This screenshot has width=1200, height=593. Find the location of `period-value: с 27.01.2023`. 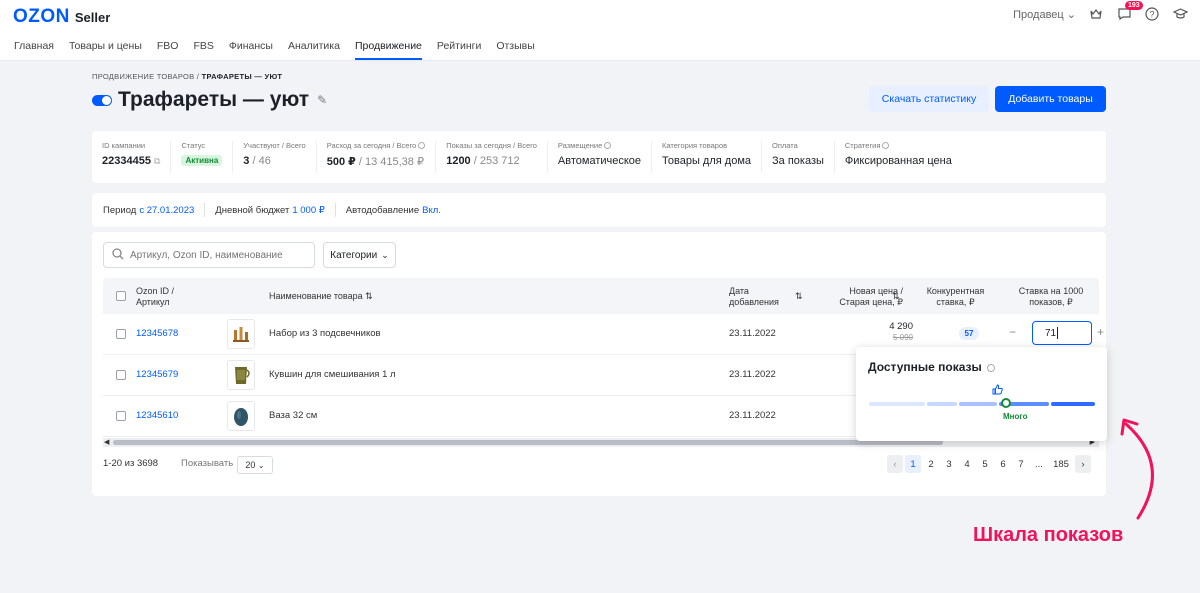

period-value: с 27.01.2023 is located at coordinates (166, 210).